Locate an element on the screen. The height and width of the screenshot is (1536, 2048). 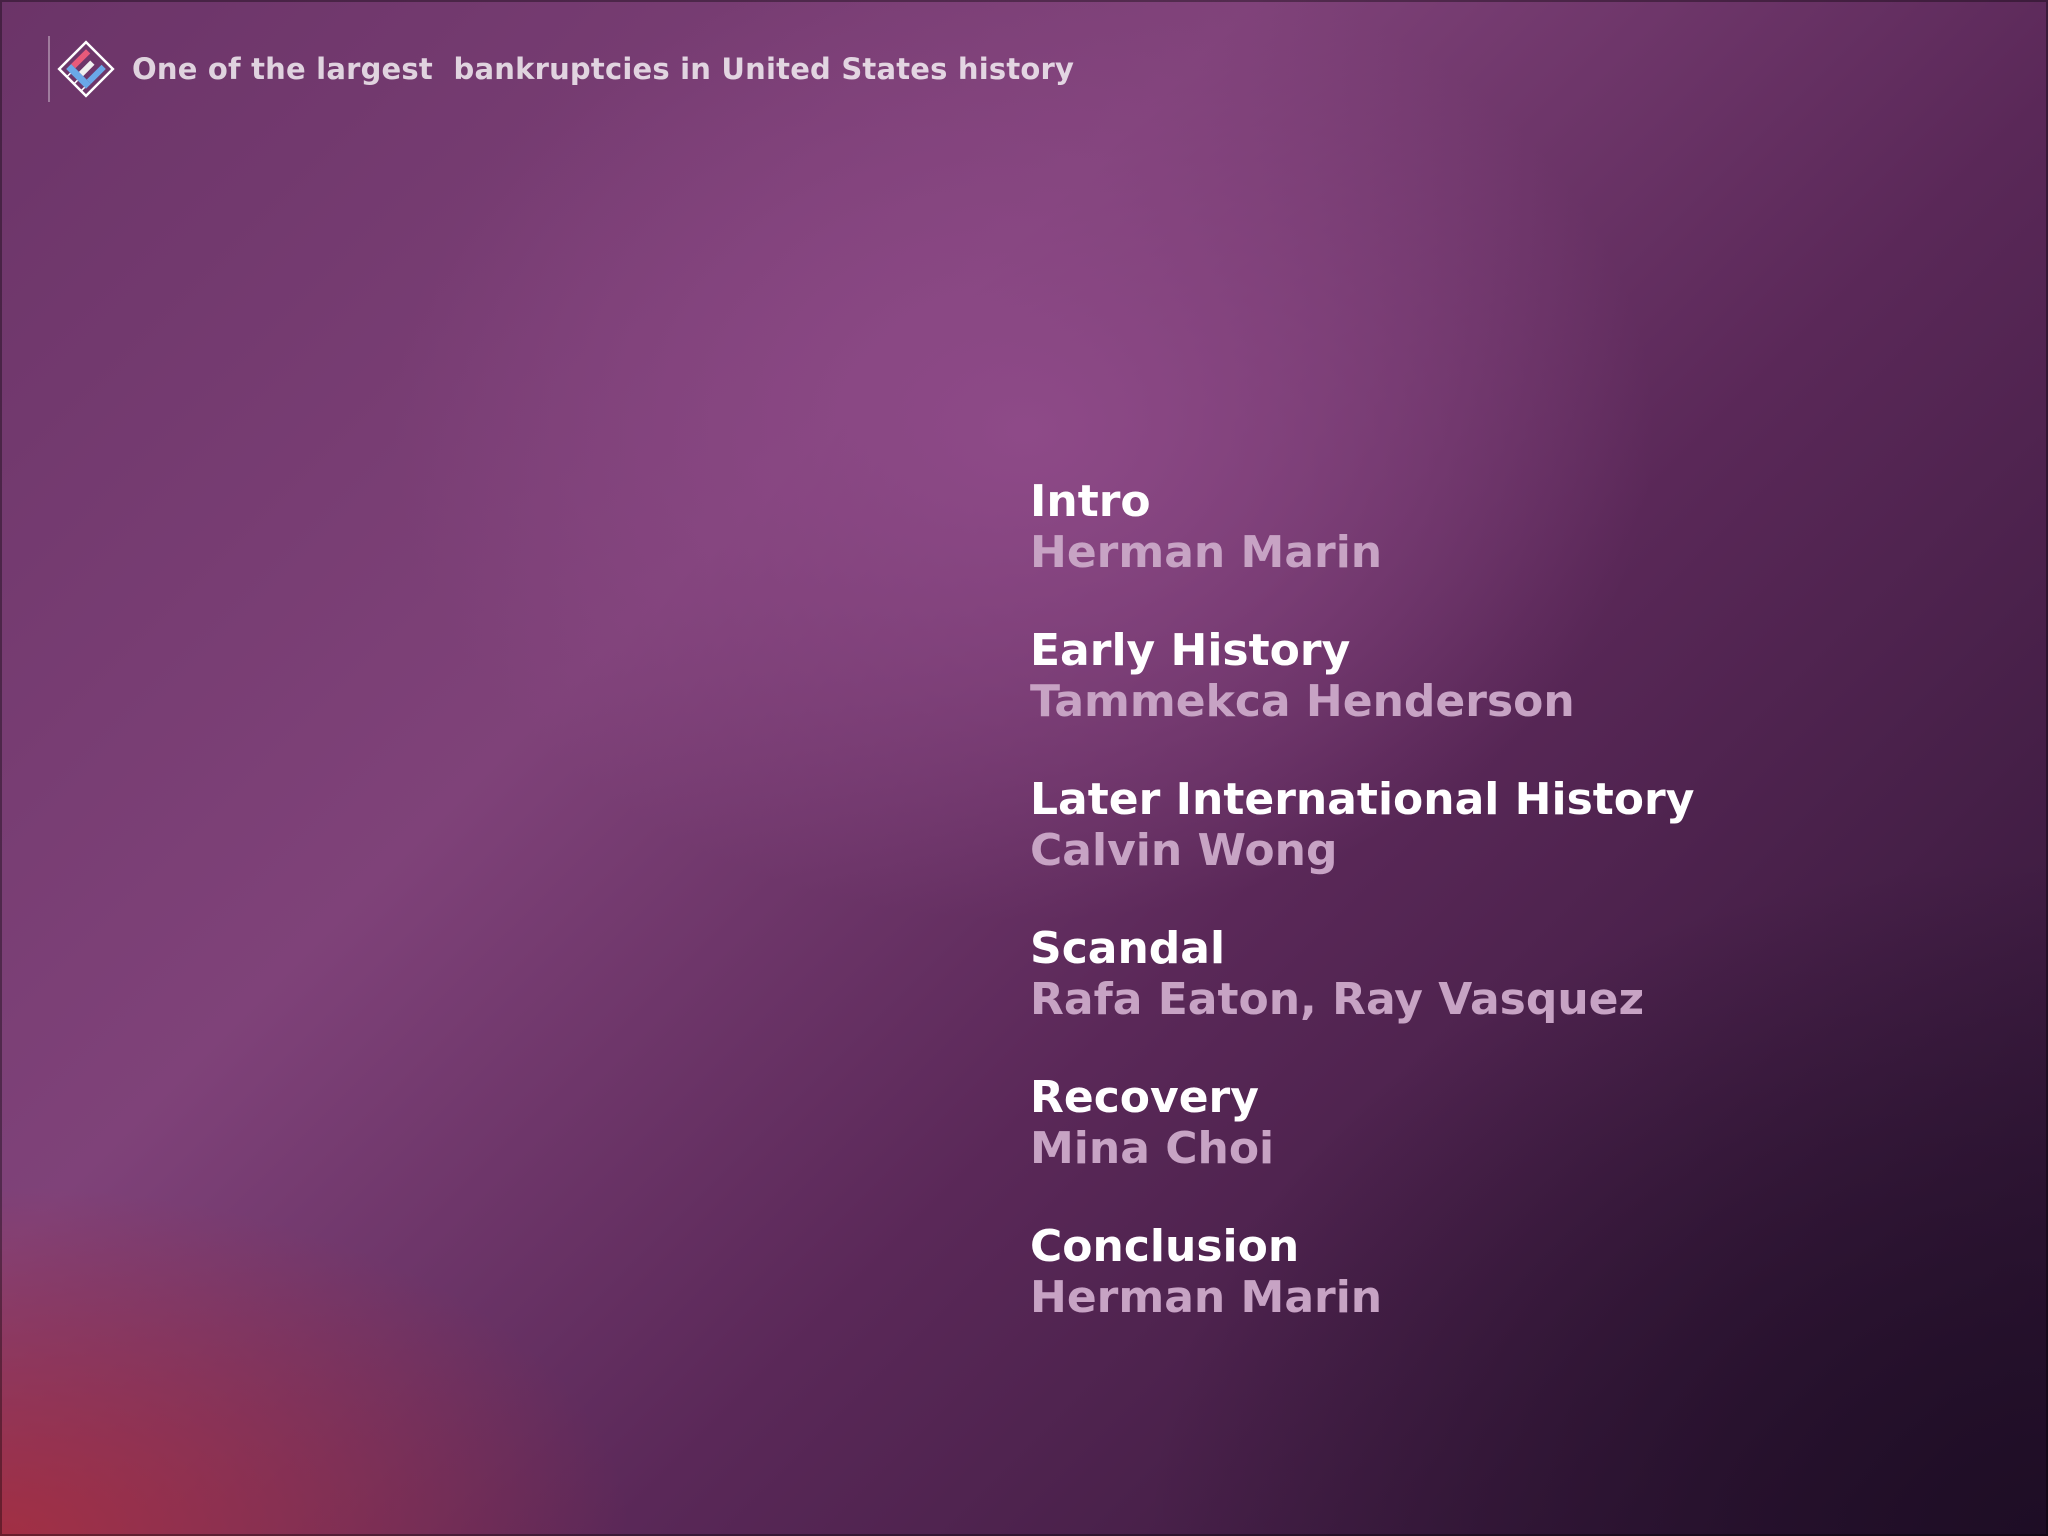
agenda-item-presenter: Mina Choi is located at coordinates (1152, 1148).